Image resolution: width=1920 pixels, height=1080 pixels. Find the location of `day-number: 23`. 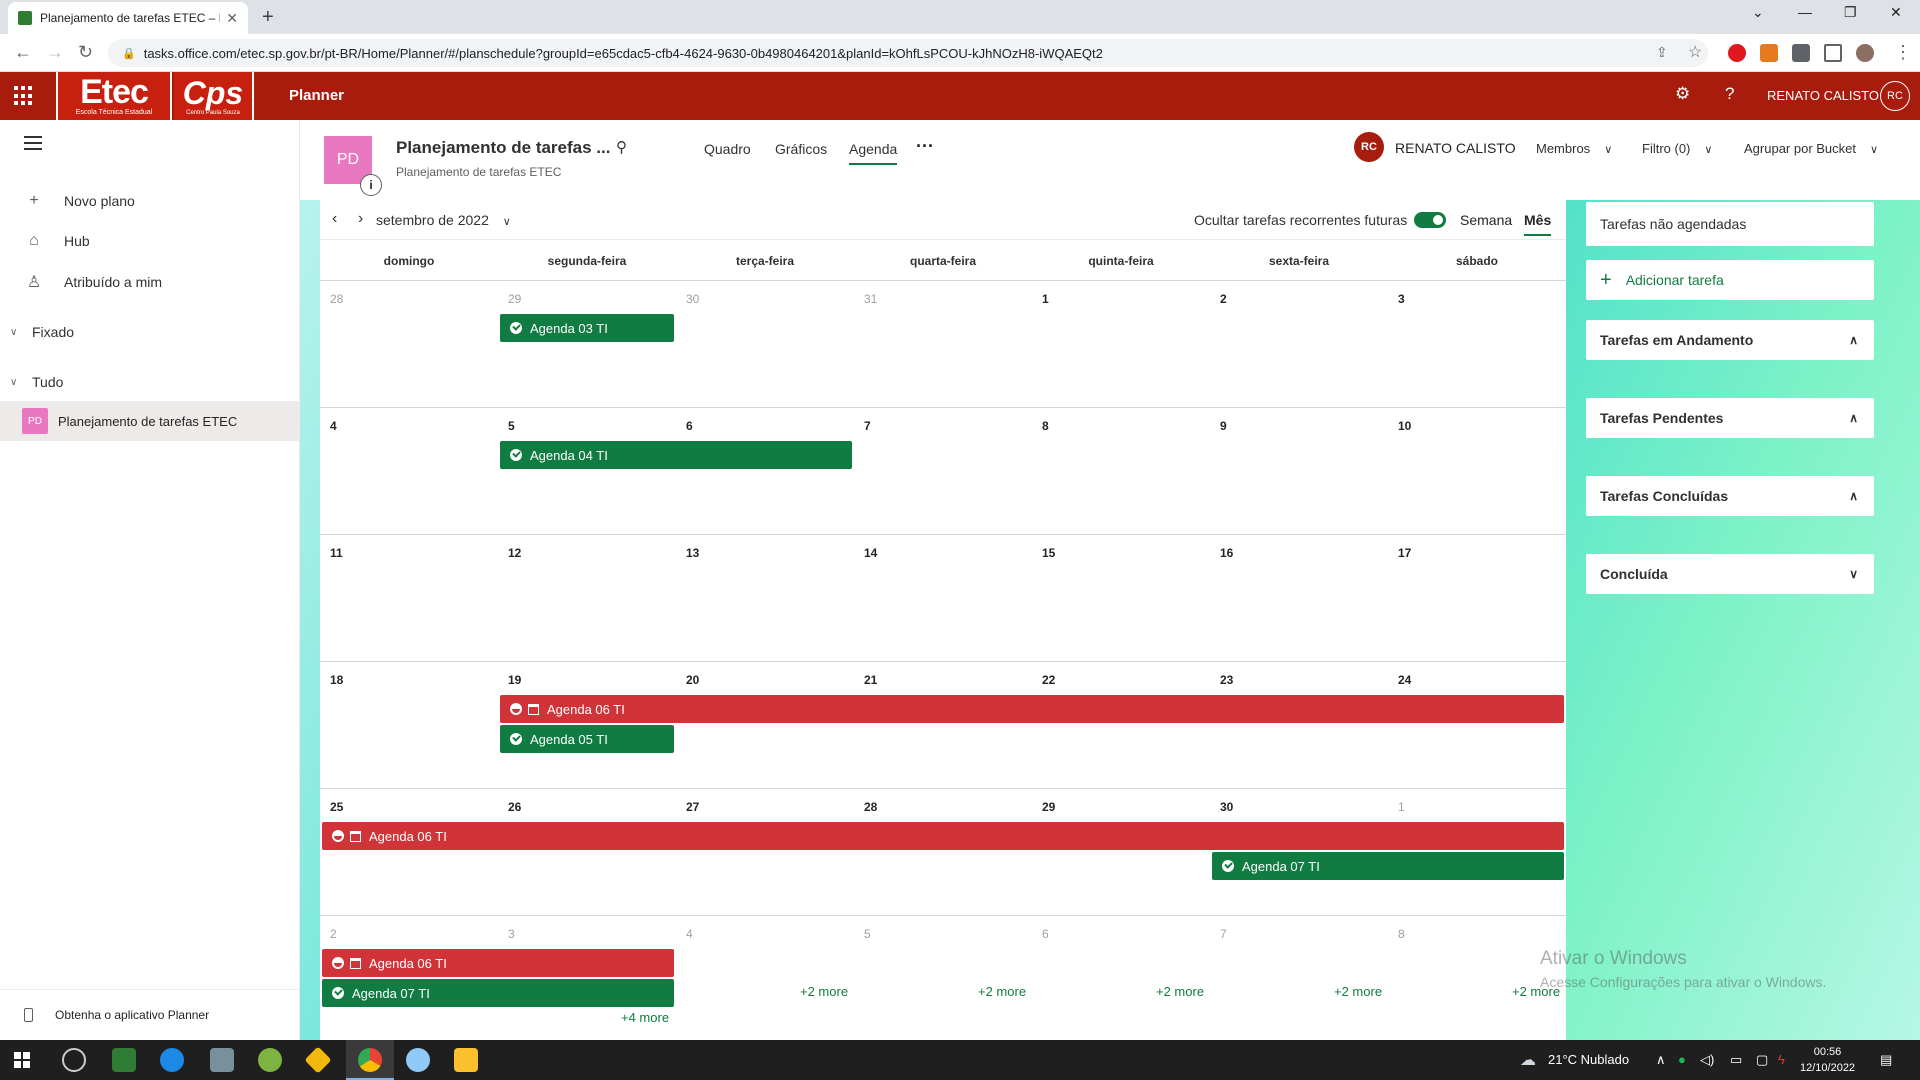

day-number: 23 is located at coordinates (1226, 680).